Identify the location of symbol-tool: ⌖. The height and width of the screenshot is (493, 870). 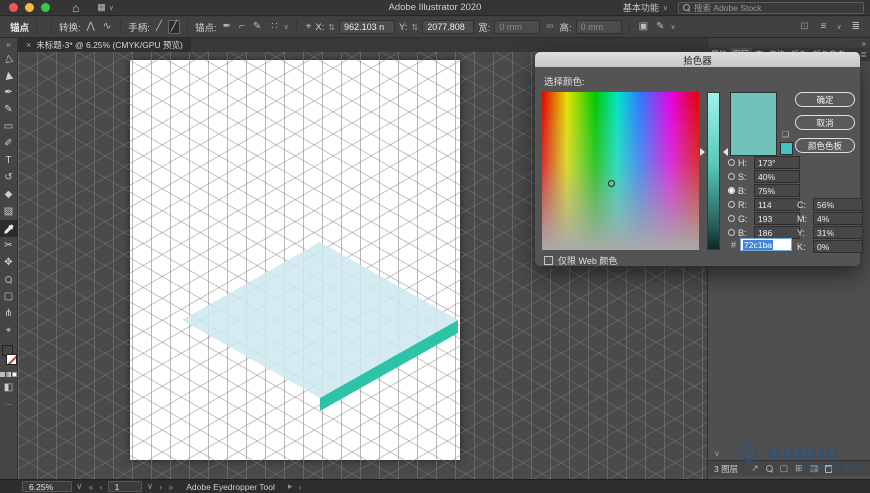
(9, 330).